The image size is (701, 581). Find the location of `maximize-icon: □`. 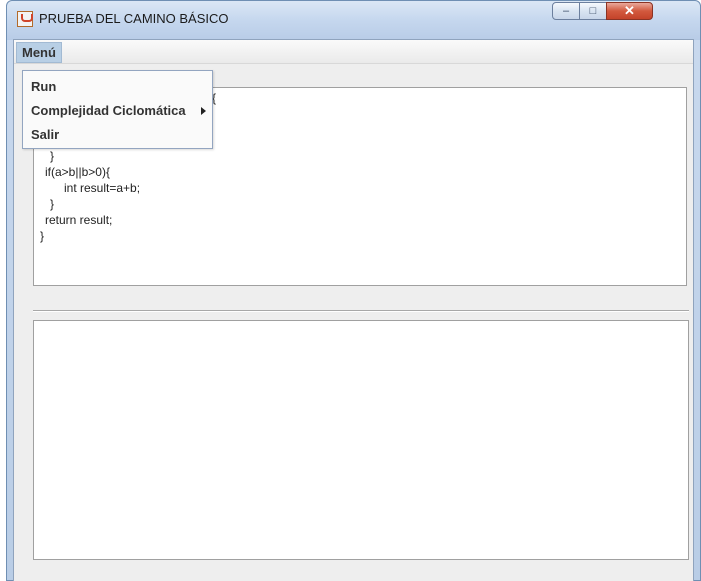

maximize-icon: □ is located at coordinates (593, 11).